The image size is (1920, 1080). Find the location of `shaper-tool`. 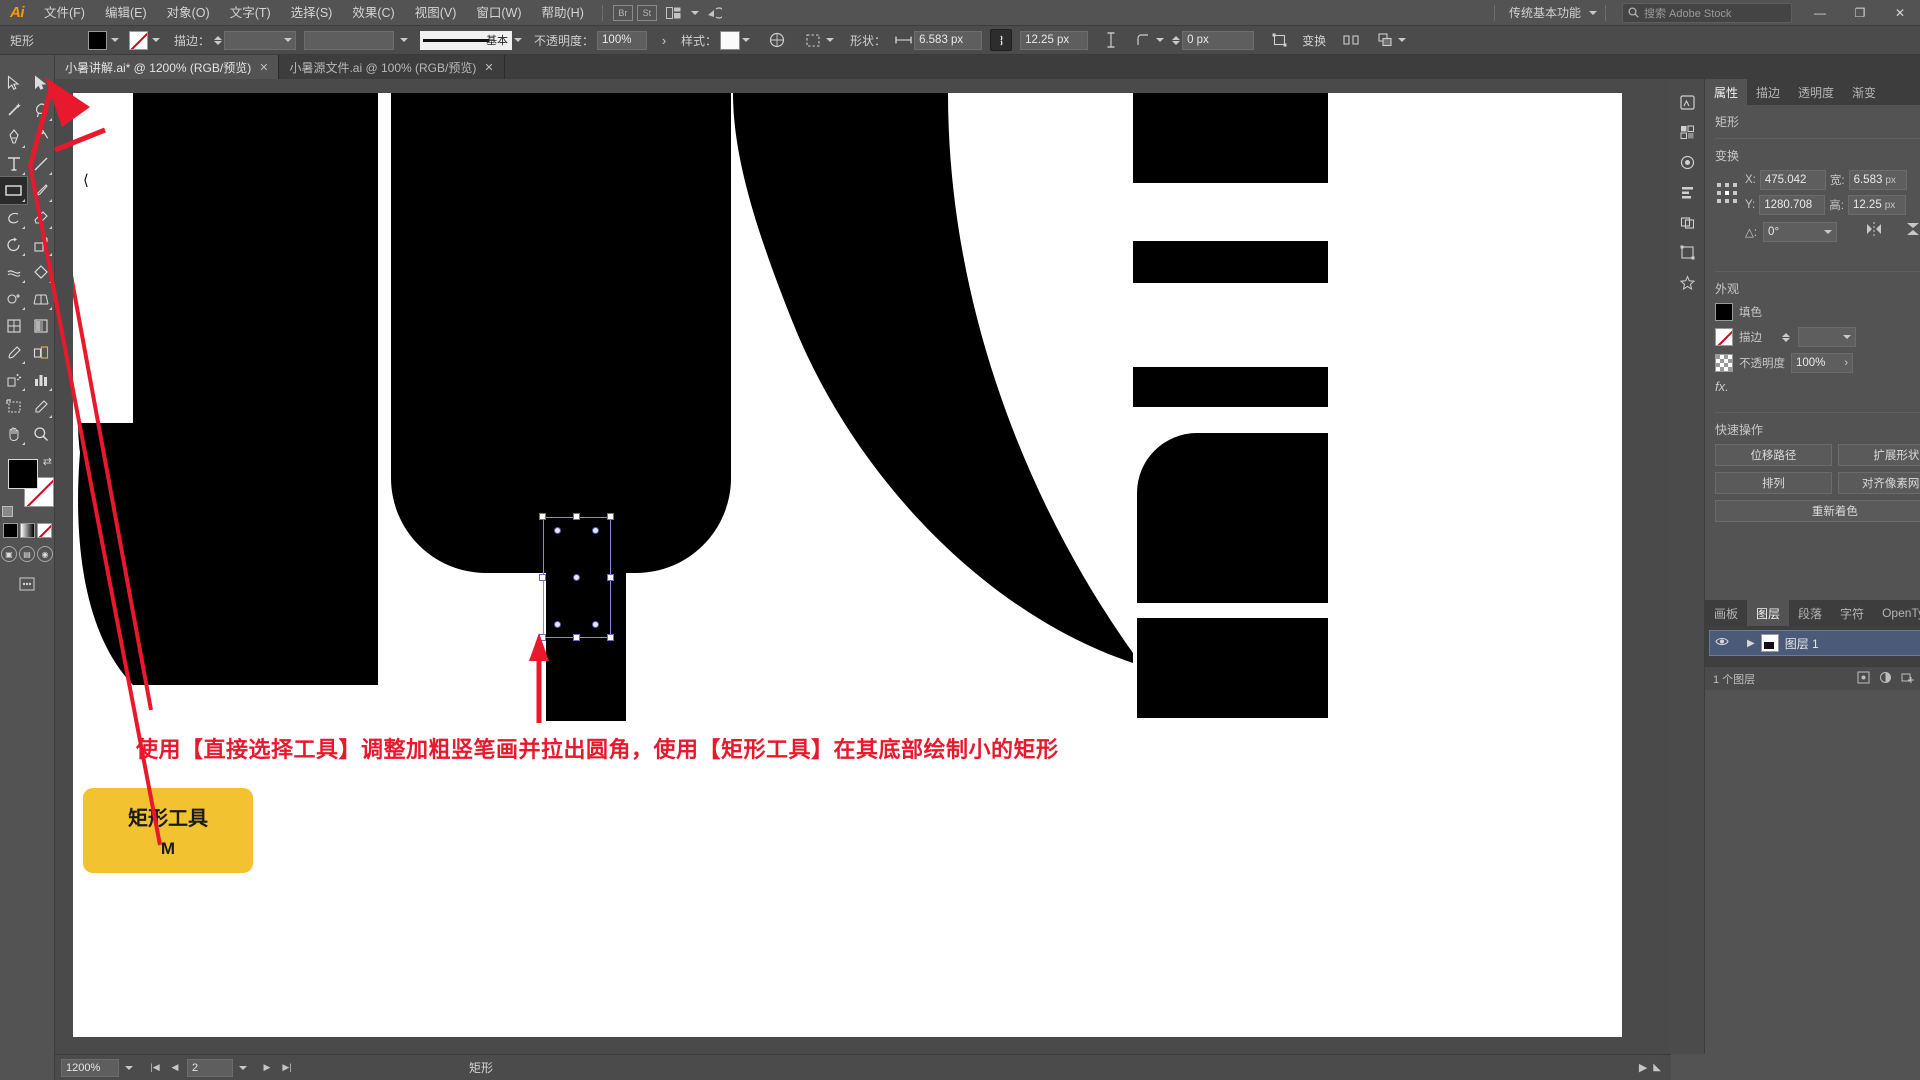

shaper-tool is located at coordinates (13, 217).